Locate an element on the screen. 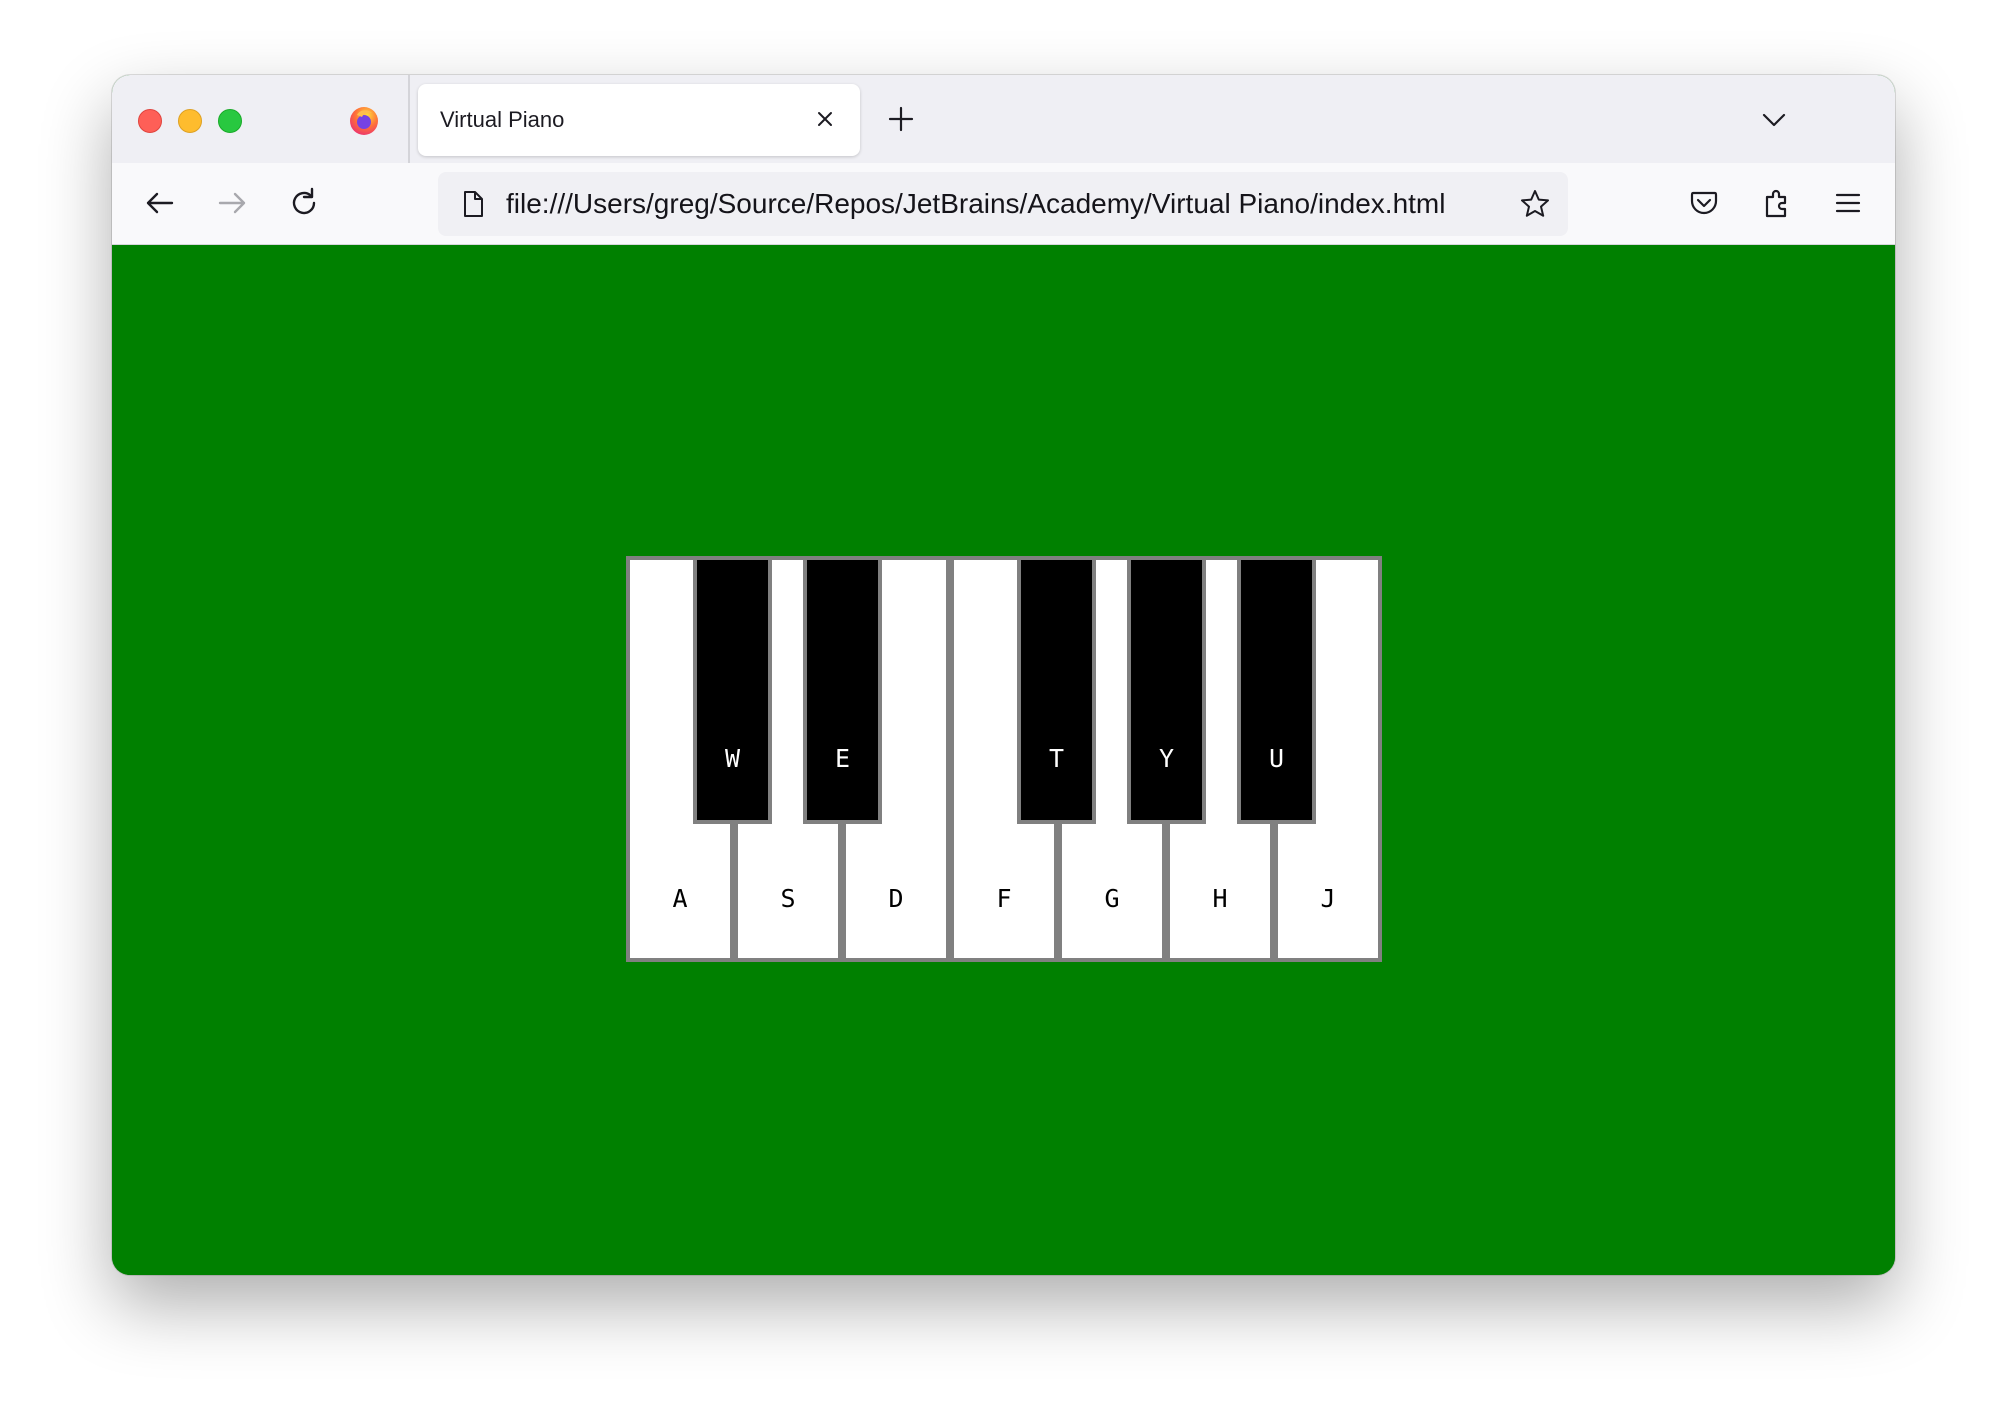 The image size is (2006, 1424). puzzle-icon is located at coordinates (1777, 203).